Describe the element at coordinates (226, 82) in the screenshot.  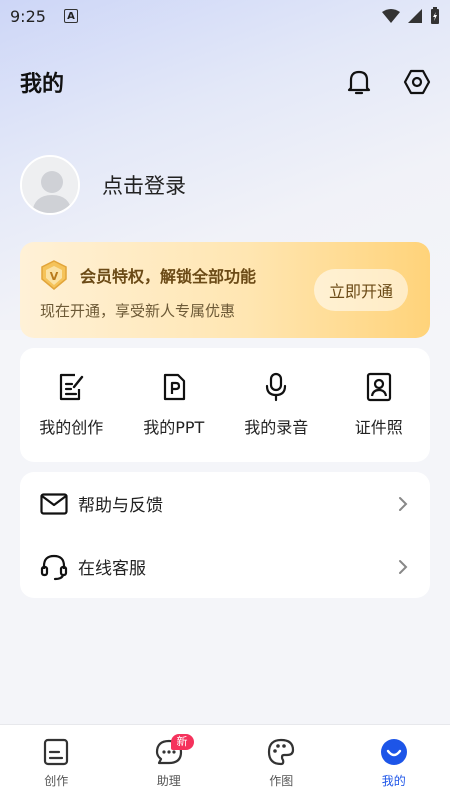
I see `page-header: 我的` at that location.